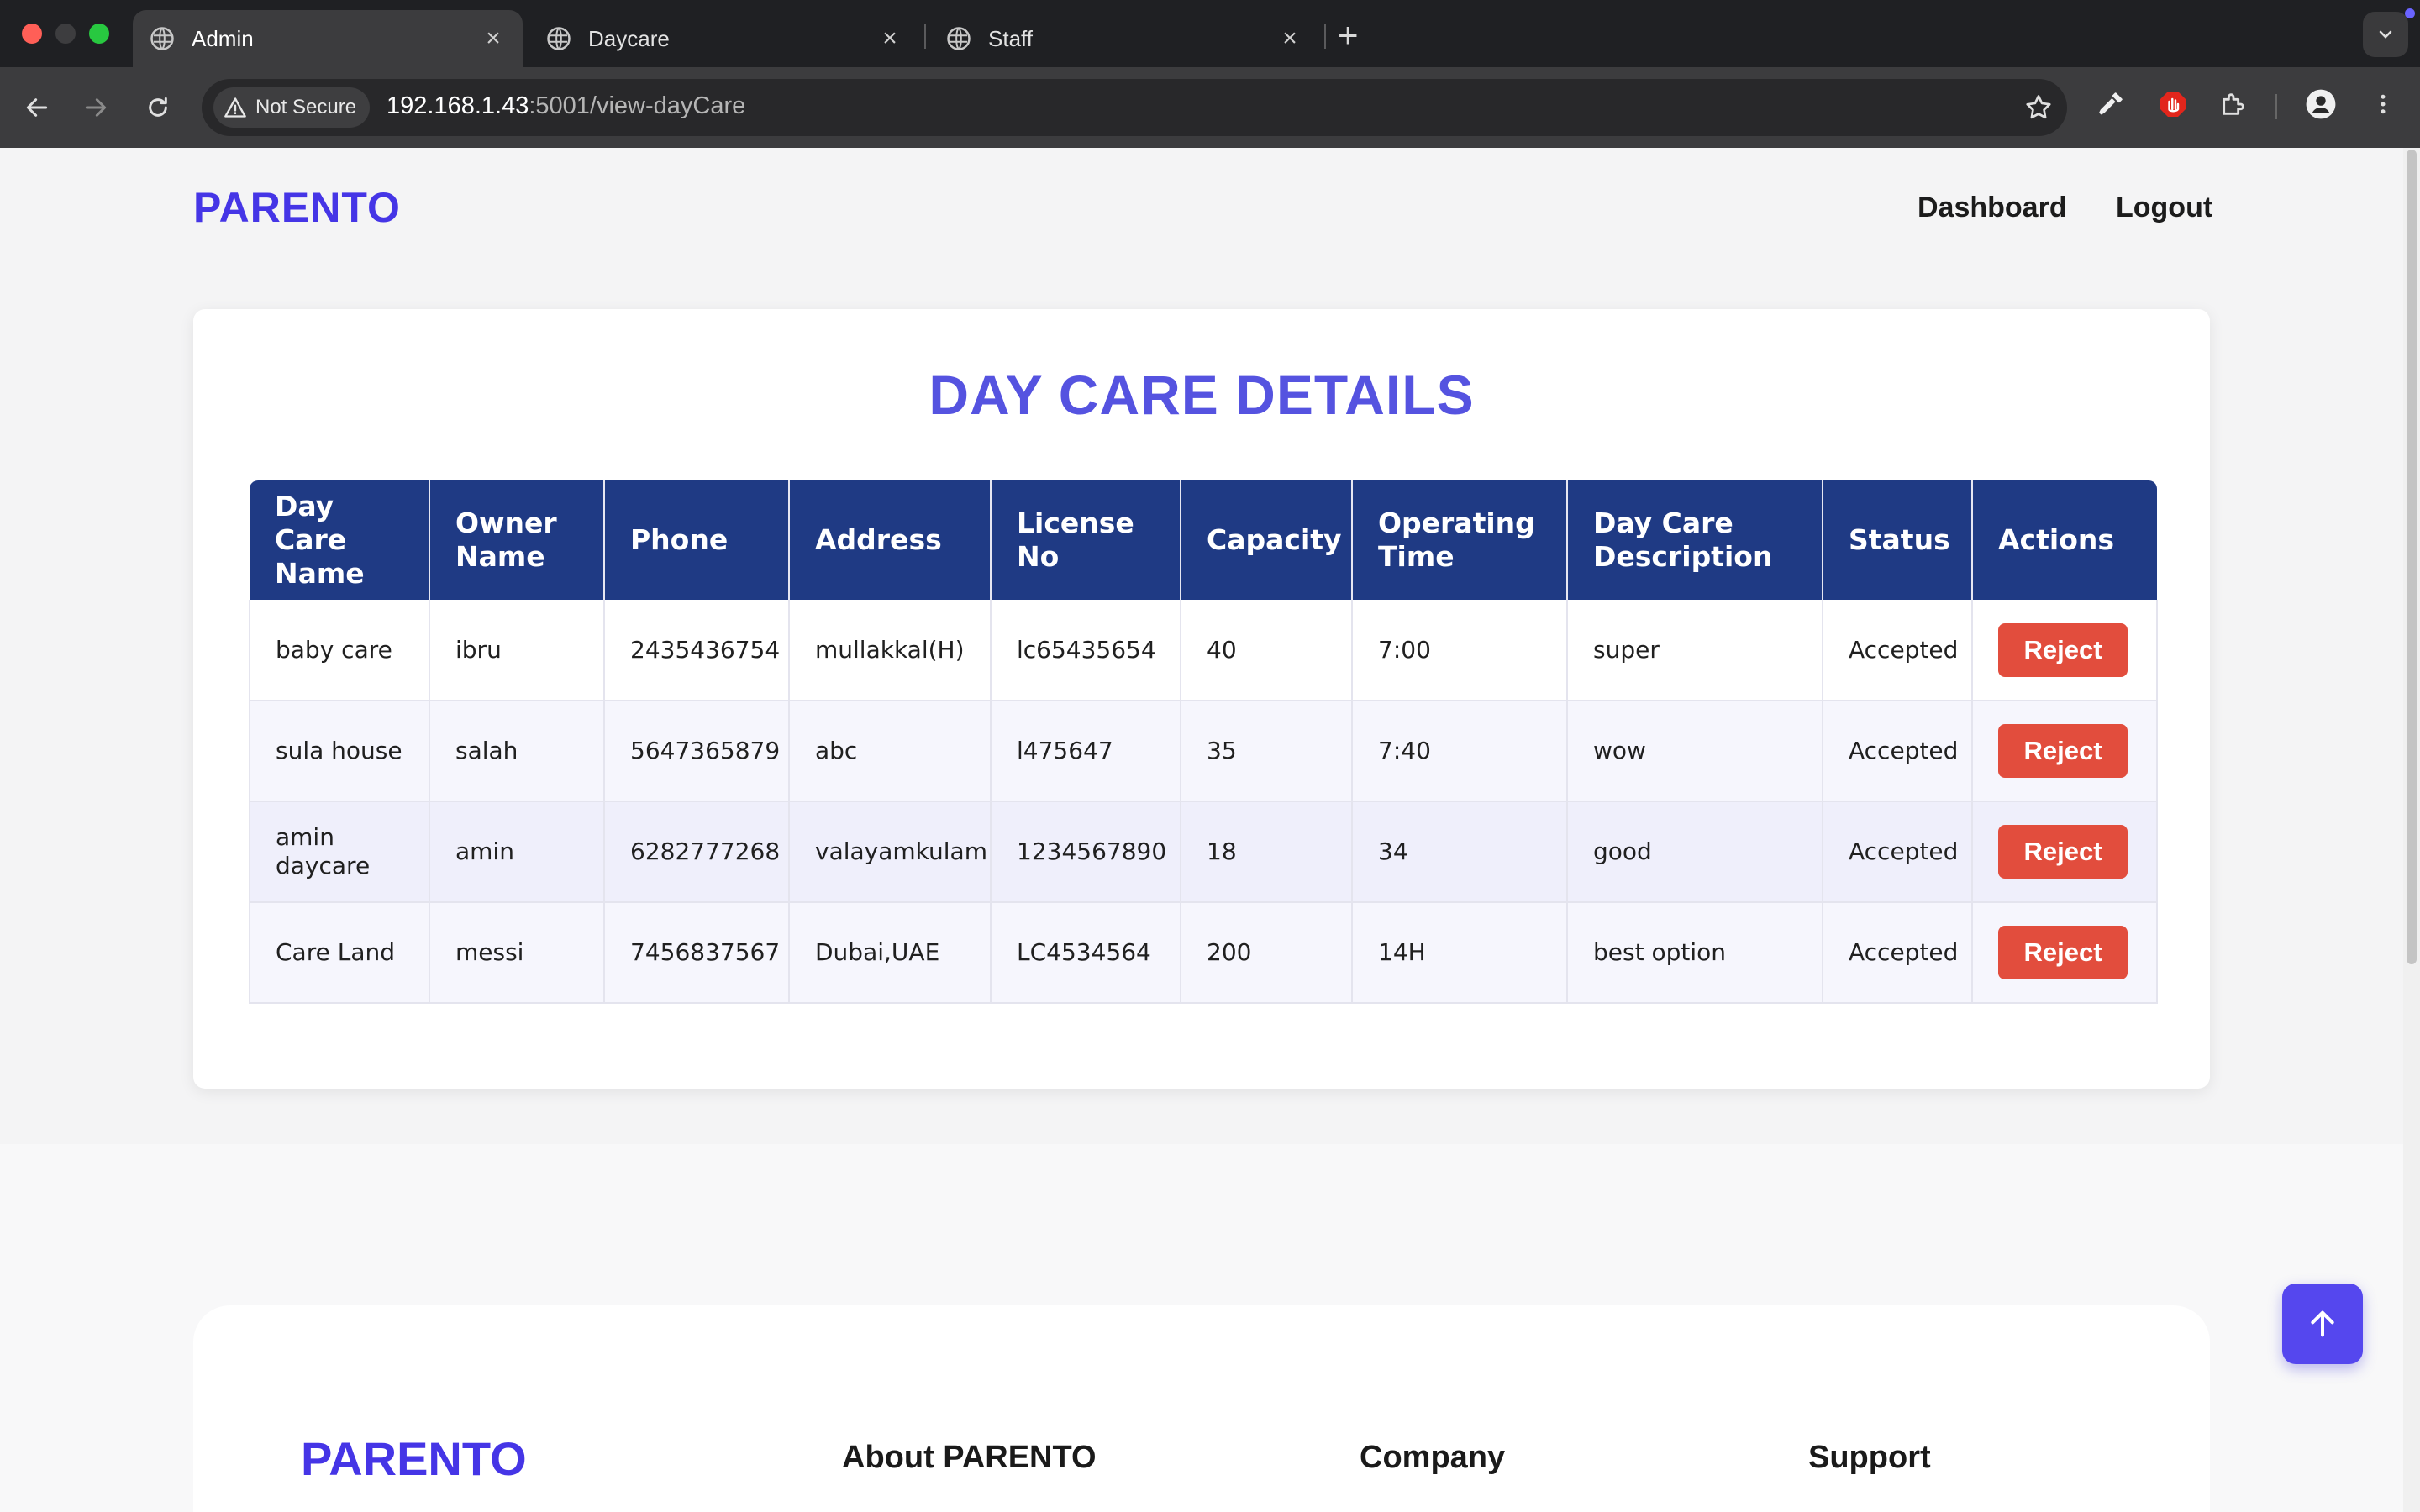  What do you see at coordinates (458, 105) in the screenshot?
I see `url-host: 192.168.1.43` at bounding box center [458, 105].